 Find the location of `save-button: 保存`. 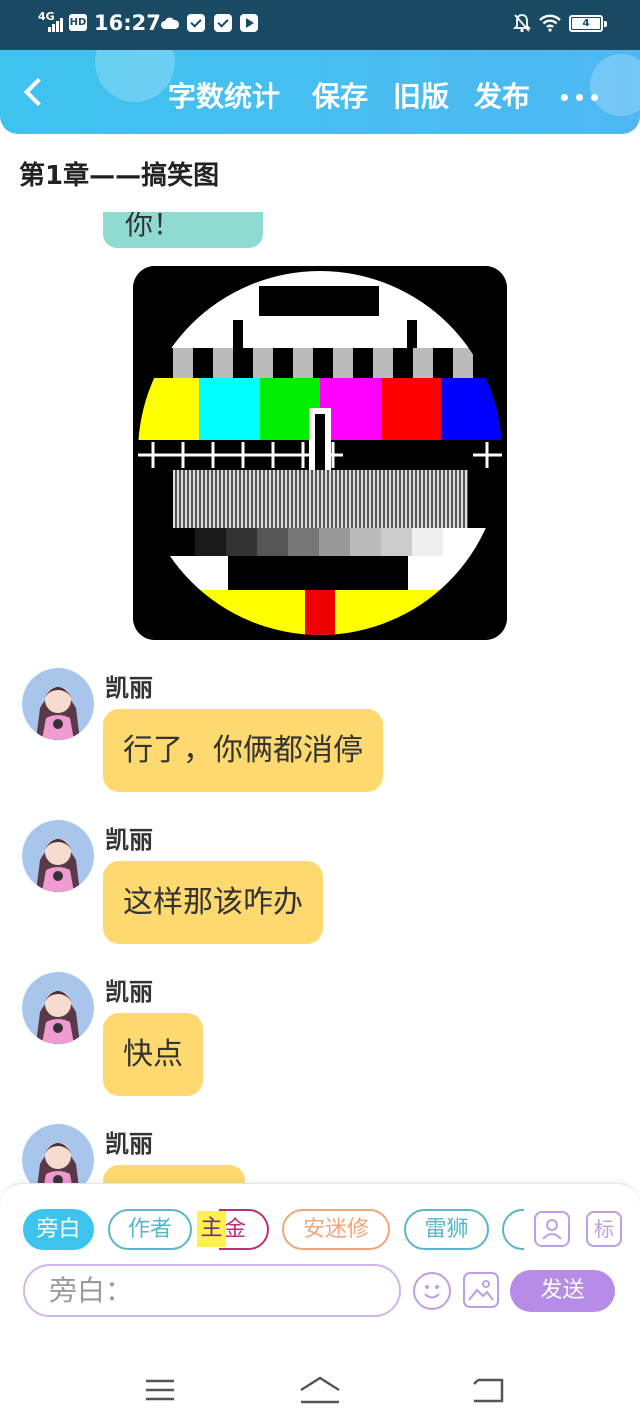

save-button: 保存 is located at coordinates (340, 97).